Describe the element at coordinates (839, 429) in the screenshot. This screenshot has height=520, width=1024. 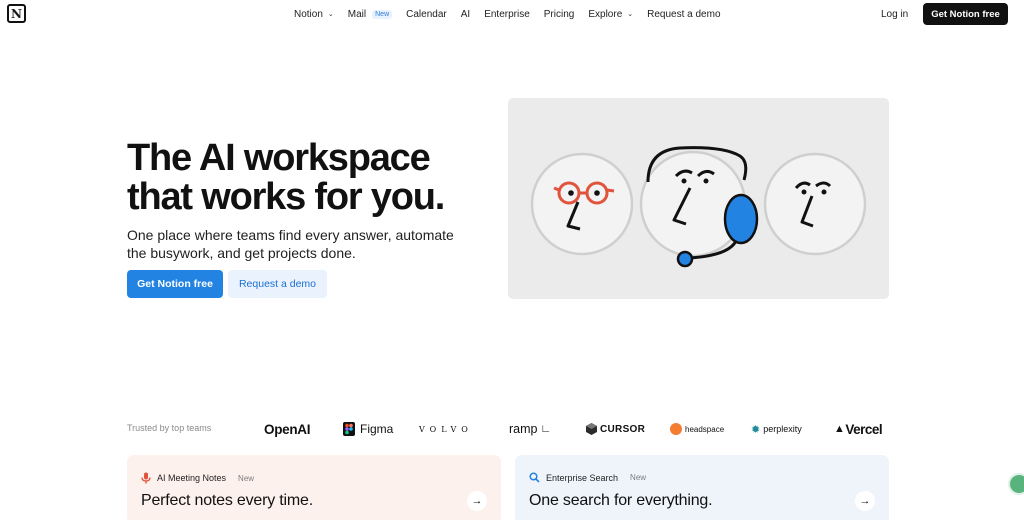
I see `vercel-triangle-icon: ▲` at that location.